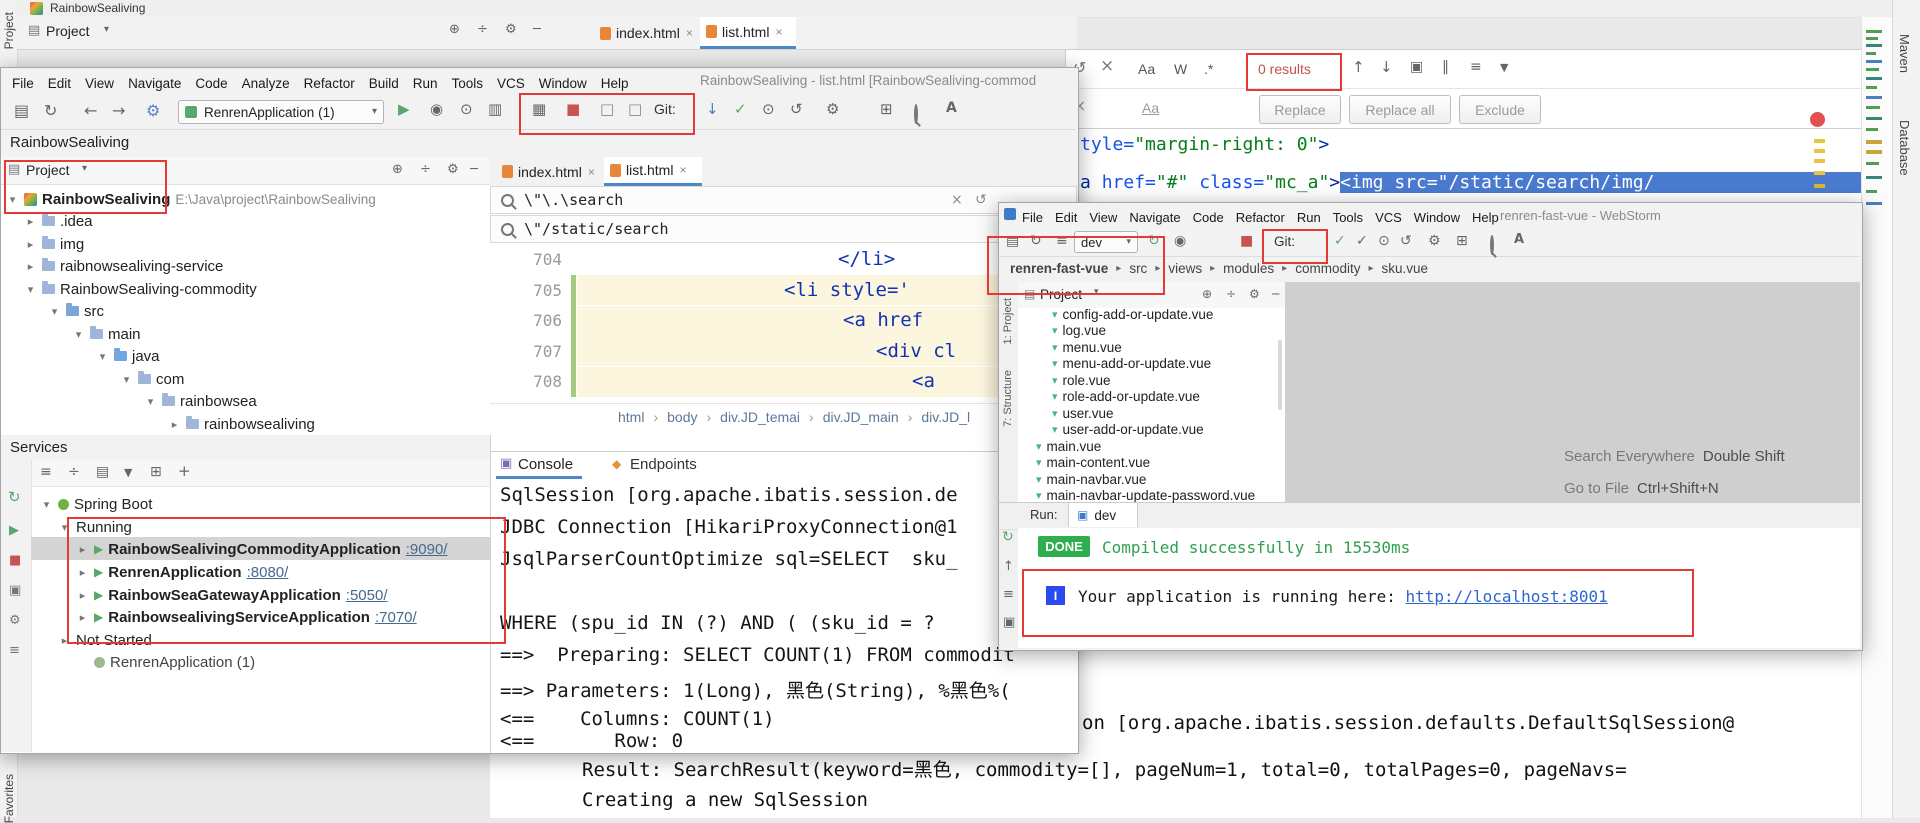 The width and height of the screenshot is (1920, 823). I want to click on win1-project-header: Project, so click(68, 31).